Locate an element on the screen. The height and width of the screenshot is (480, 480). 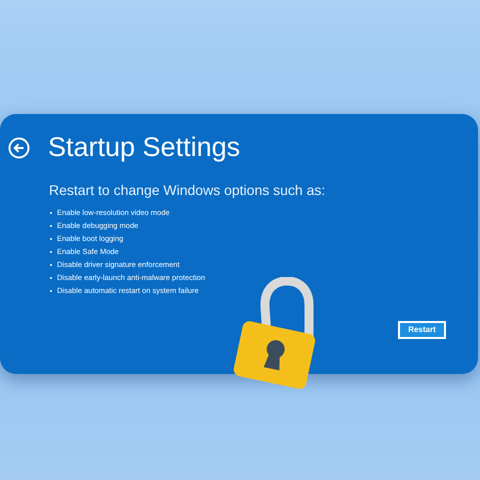
subtitle: Restart to change Windows options such as: is located at coordinates (187, 190).